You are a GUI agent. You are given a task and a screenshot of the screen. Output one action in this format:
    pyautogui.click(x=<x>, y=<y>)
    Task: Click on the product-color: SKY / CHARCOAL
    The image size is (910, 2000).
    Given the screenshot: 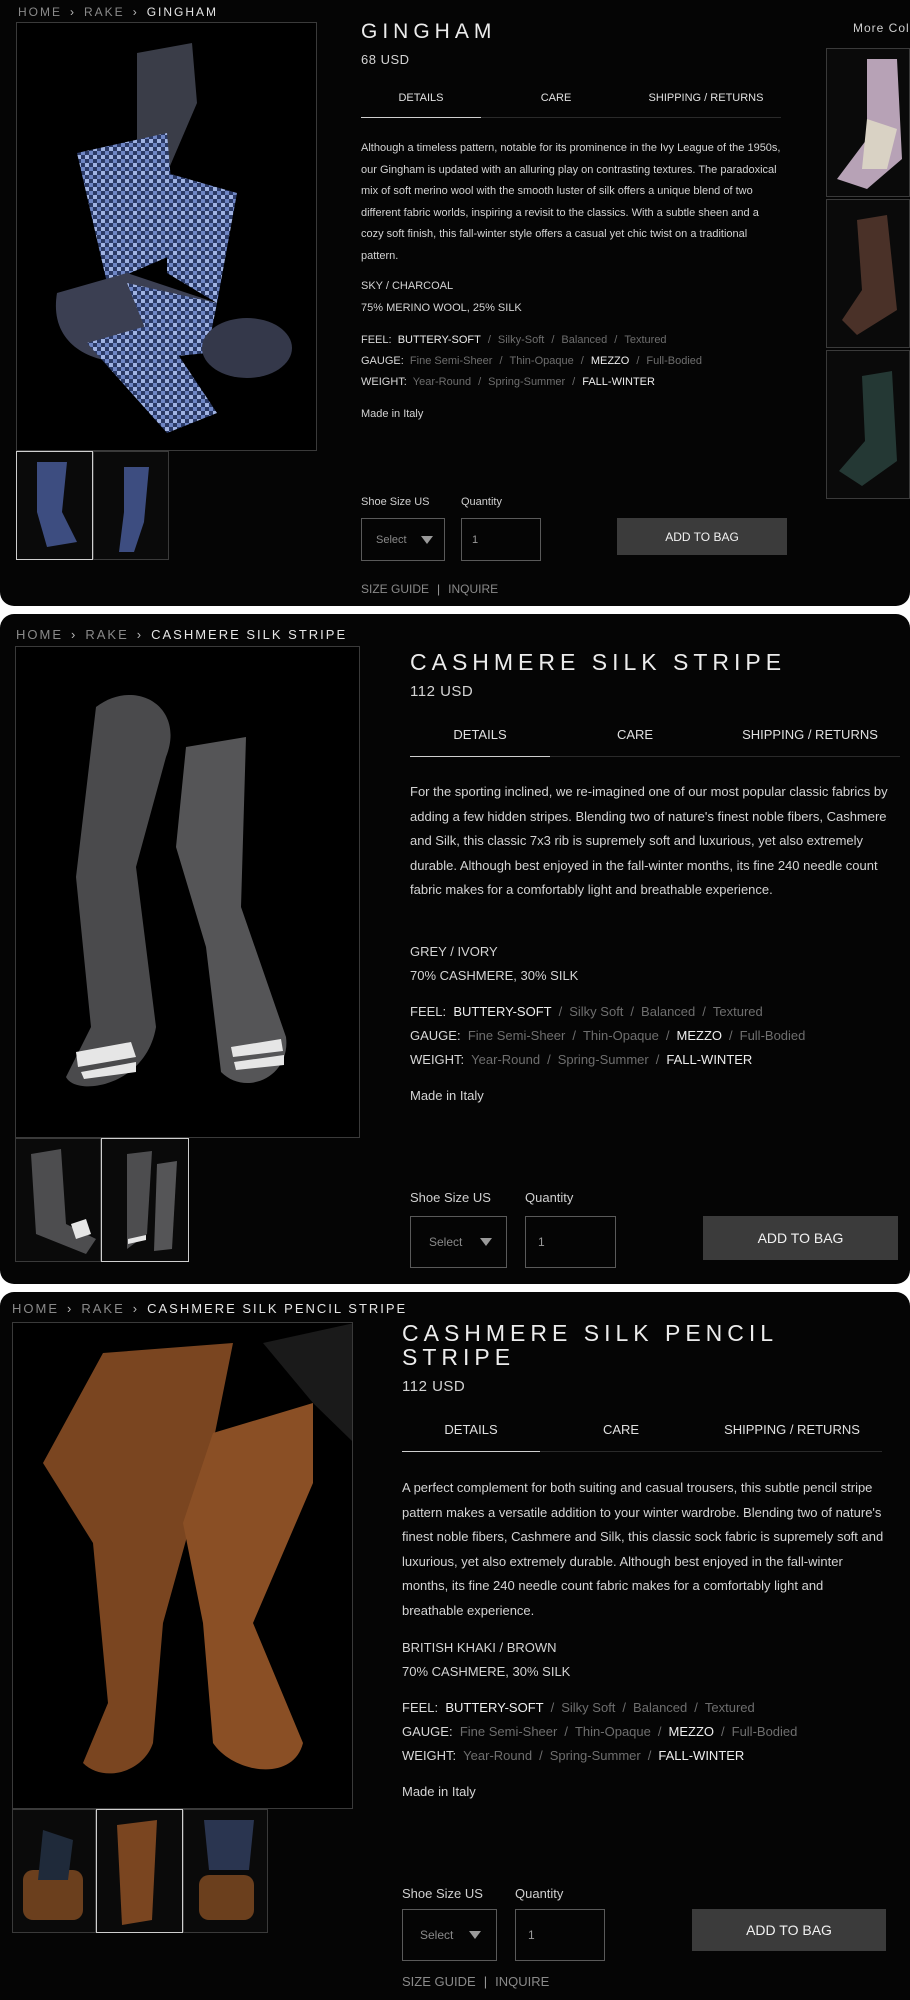 What is the action you would take?
    pyautogui.click(x=407, y=286)
    